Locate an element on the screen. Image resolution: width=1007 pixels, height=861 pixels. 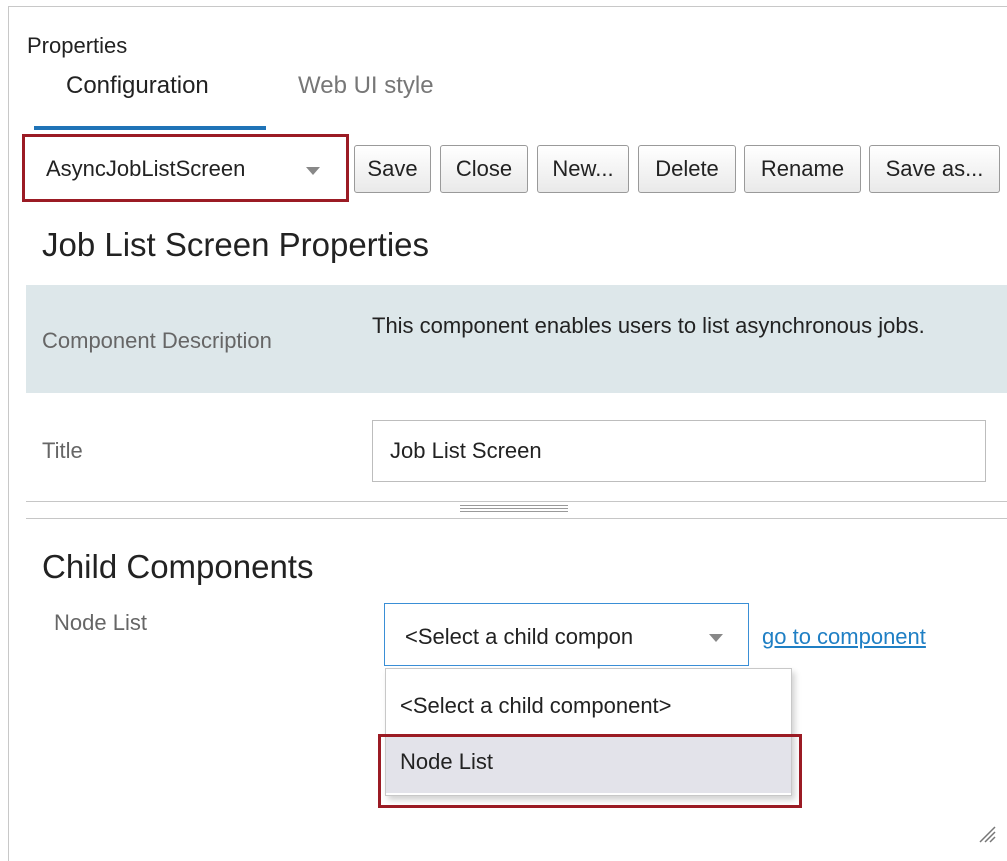
save-button: Save is located at coordinates (392, 169).